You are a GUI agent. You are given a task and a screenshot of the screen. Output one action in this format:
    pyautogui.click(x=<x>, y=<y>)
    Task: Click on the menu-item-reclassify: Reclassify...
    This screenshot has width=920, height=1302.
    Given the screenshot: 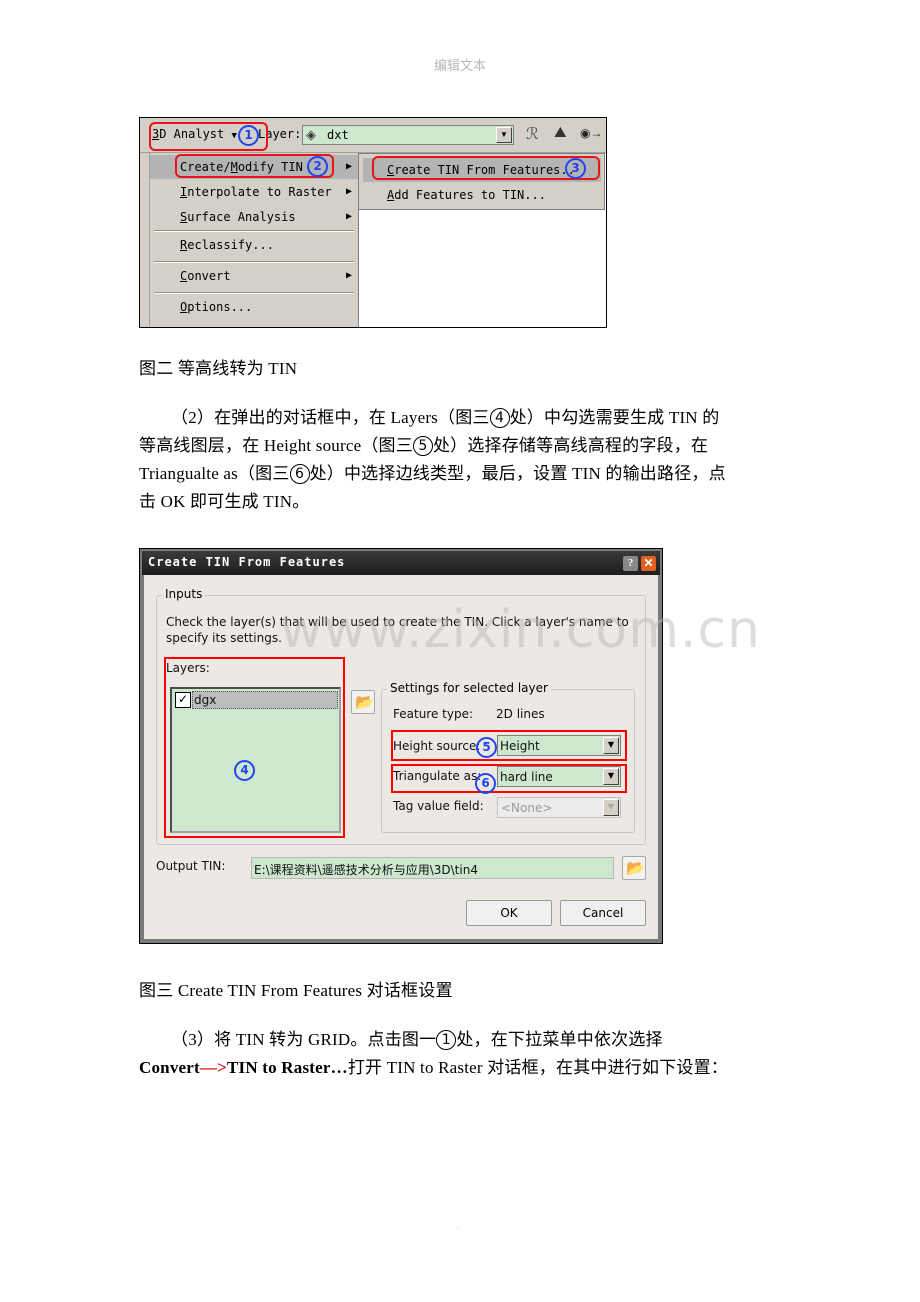 What is the action you would take?
    pyautogui.click(x=254, y=245)
    